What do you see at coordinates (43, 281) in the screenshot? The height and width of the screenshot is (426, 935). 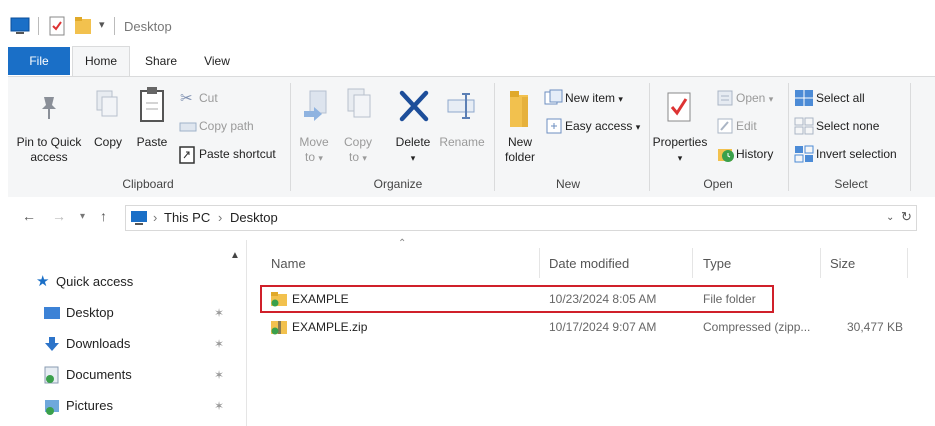 I see `star-icon: ★` at bounding box center [43, 281].